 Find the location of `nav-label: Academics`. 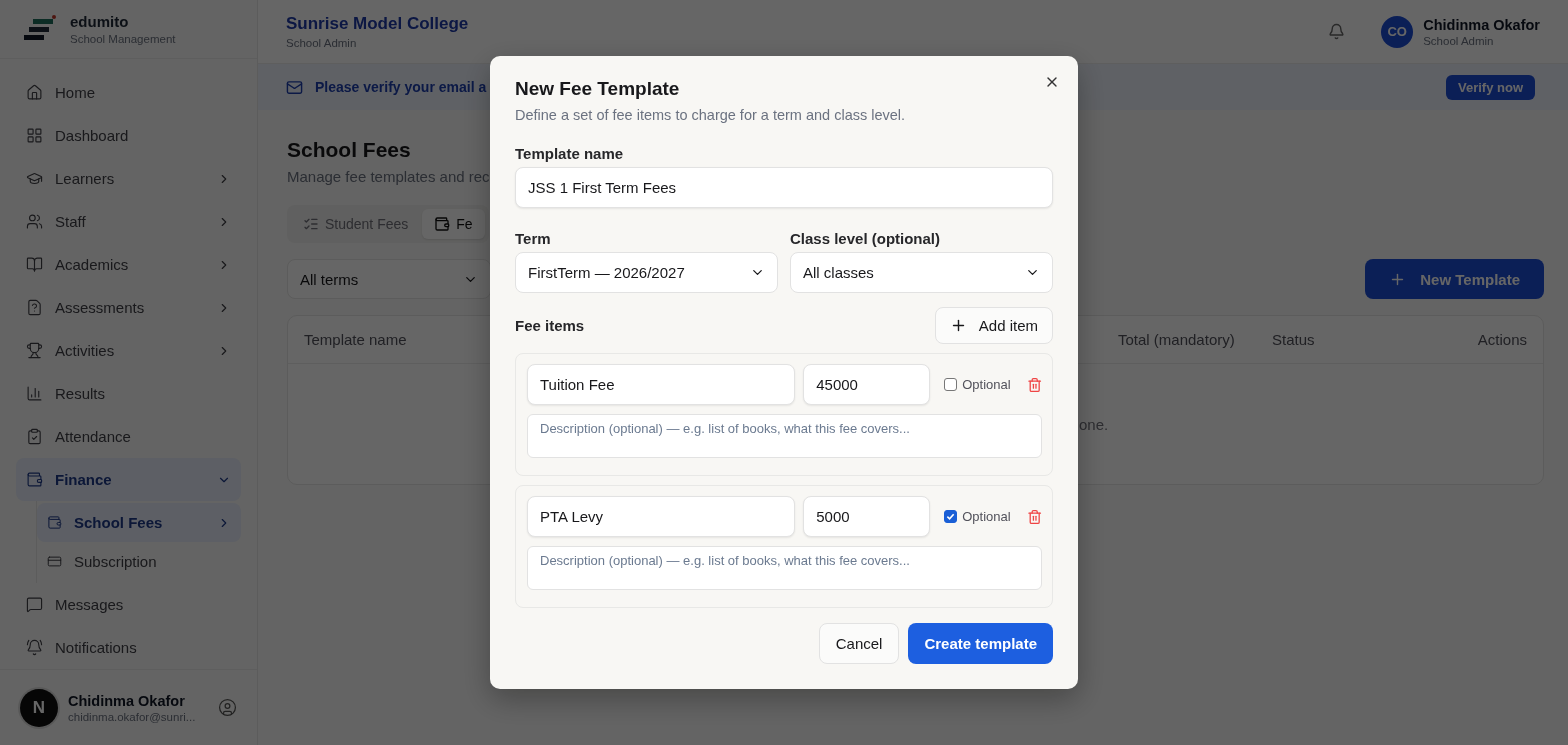

nav-label: Academics is located at coordinates (92, 265).